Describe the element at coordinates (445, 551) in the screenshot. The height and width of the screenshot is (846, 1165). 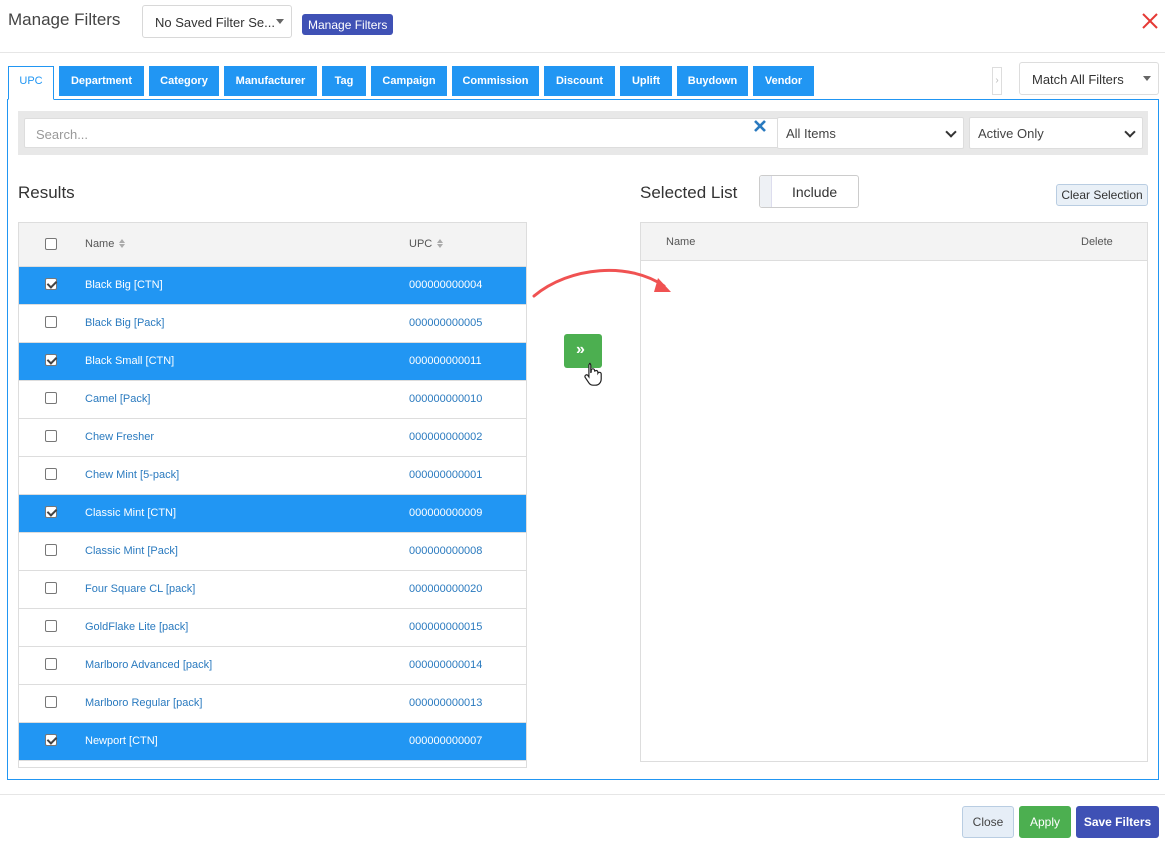
I see `row-upc: 000000000008` at that location.